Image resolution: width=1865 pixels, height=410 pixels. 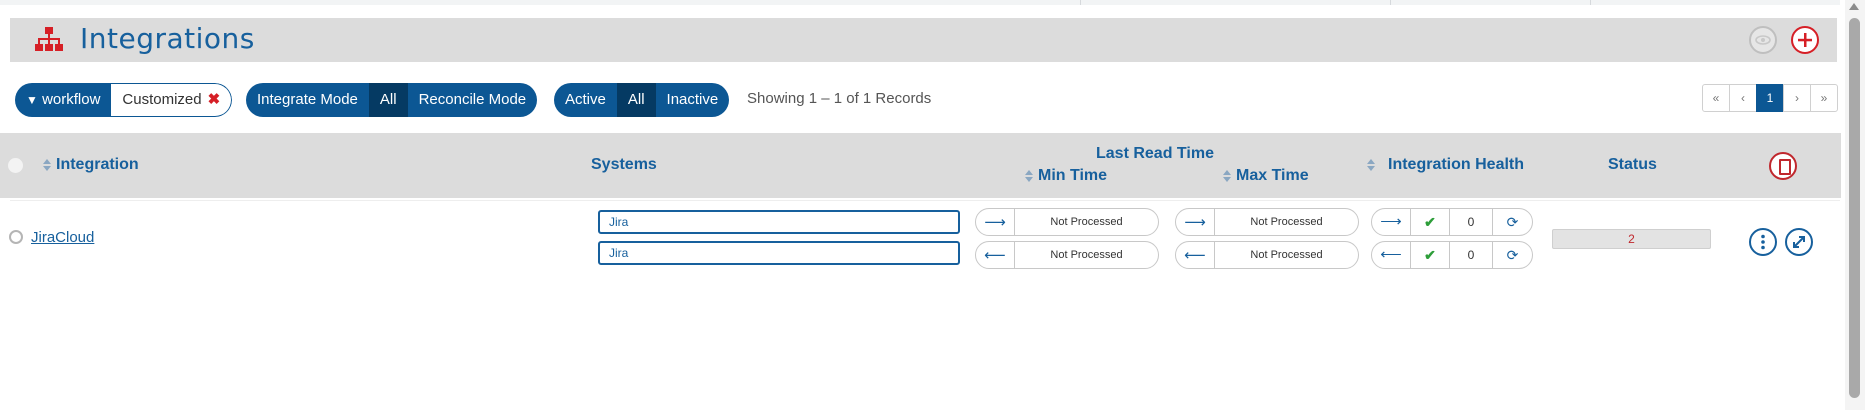 I want to click on expand-button, so click(x=1799, y=242).